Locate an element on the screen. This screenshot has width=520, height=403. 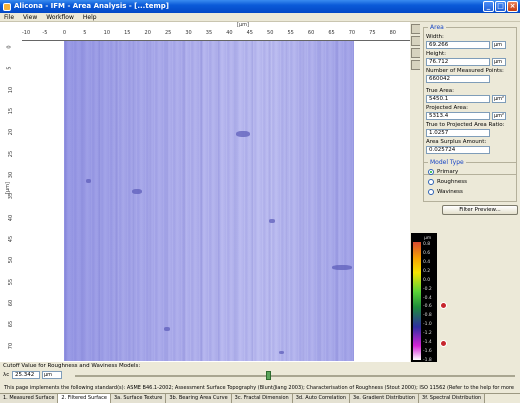
top-ruler-tick: 0 is located at coordinates (64, 33).